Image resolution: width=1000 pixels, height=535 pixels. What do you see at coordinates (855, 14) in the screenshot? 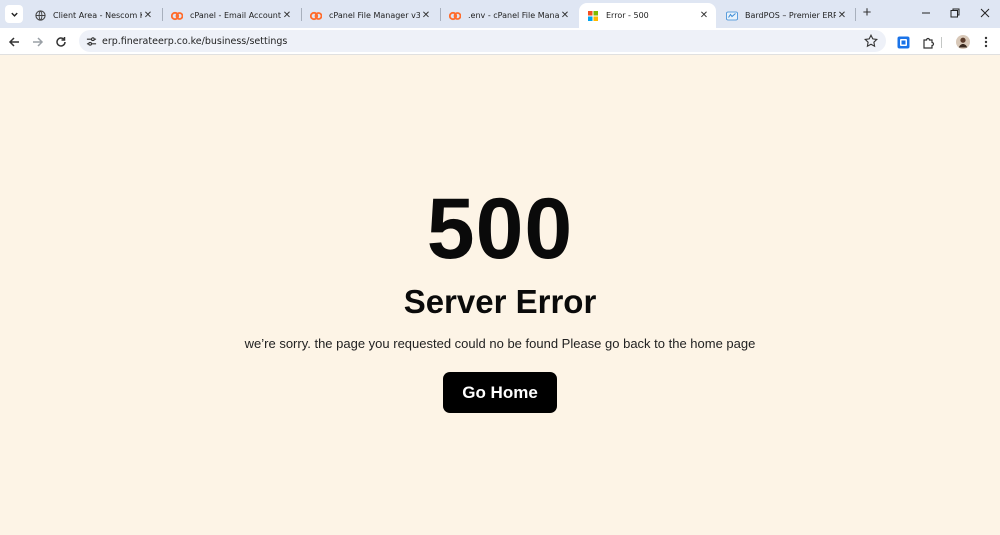
I see `tab-separator` at bounding box center [855, 14].